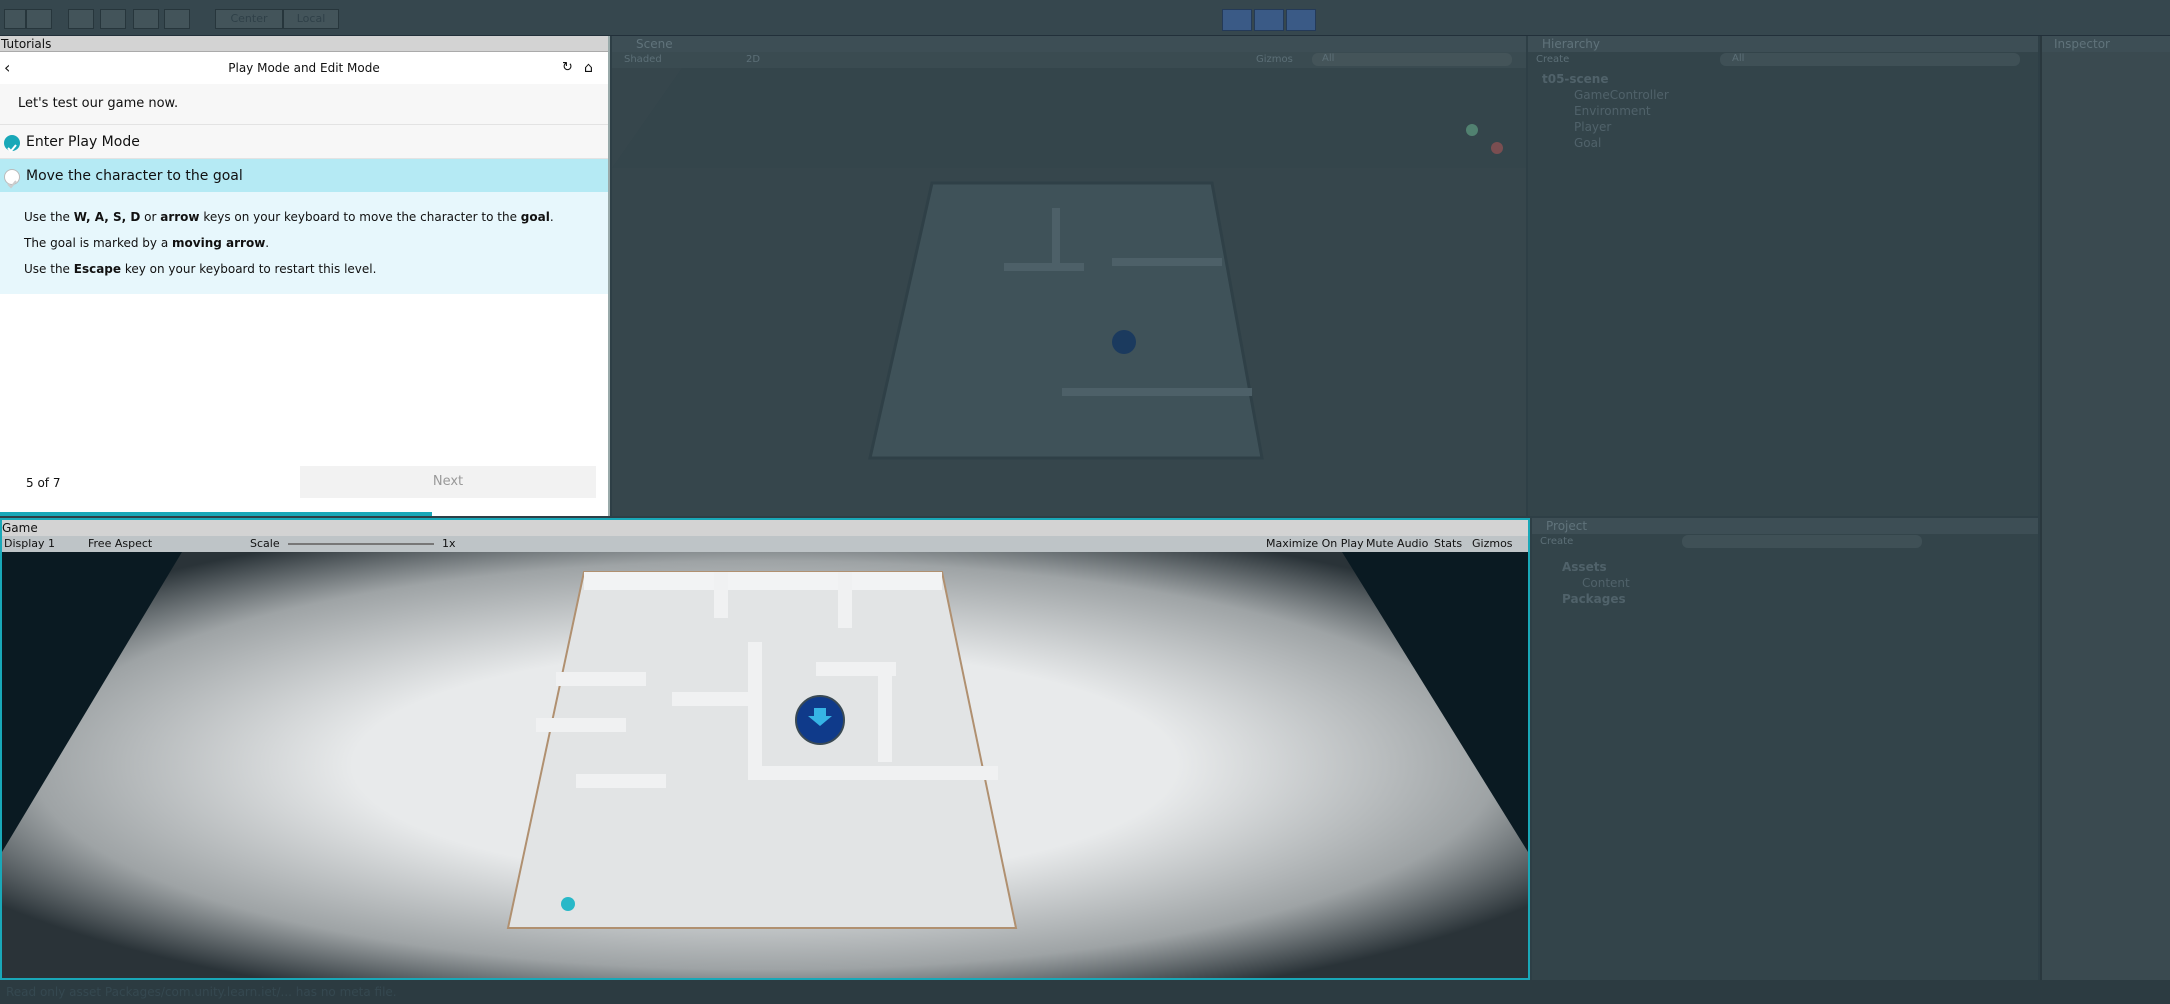 The width and height of the screenshot is (2170, 1004). What do you see at coordinates (765, 528) in the screenshot?
I see `game-tabbar: Game` at bounding box center [765, 528].